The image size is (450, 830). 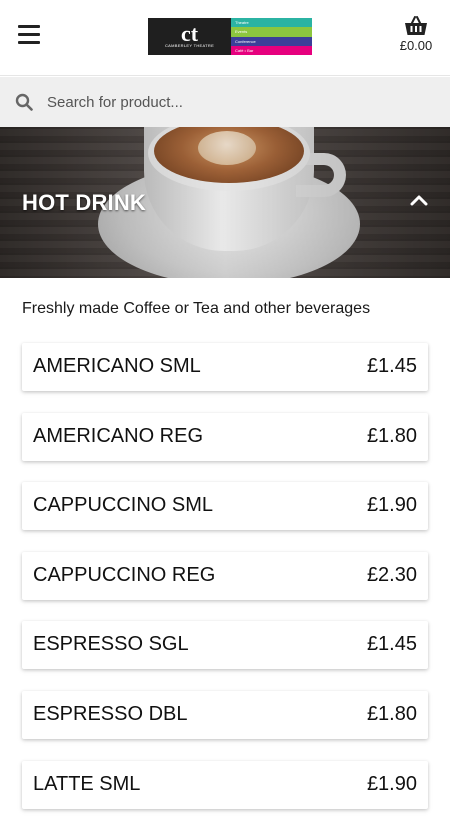 I want to click on product-price: £2.30, so click(x=391, y=574).